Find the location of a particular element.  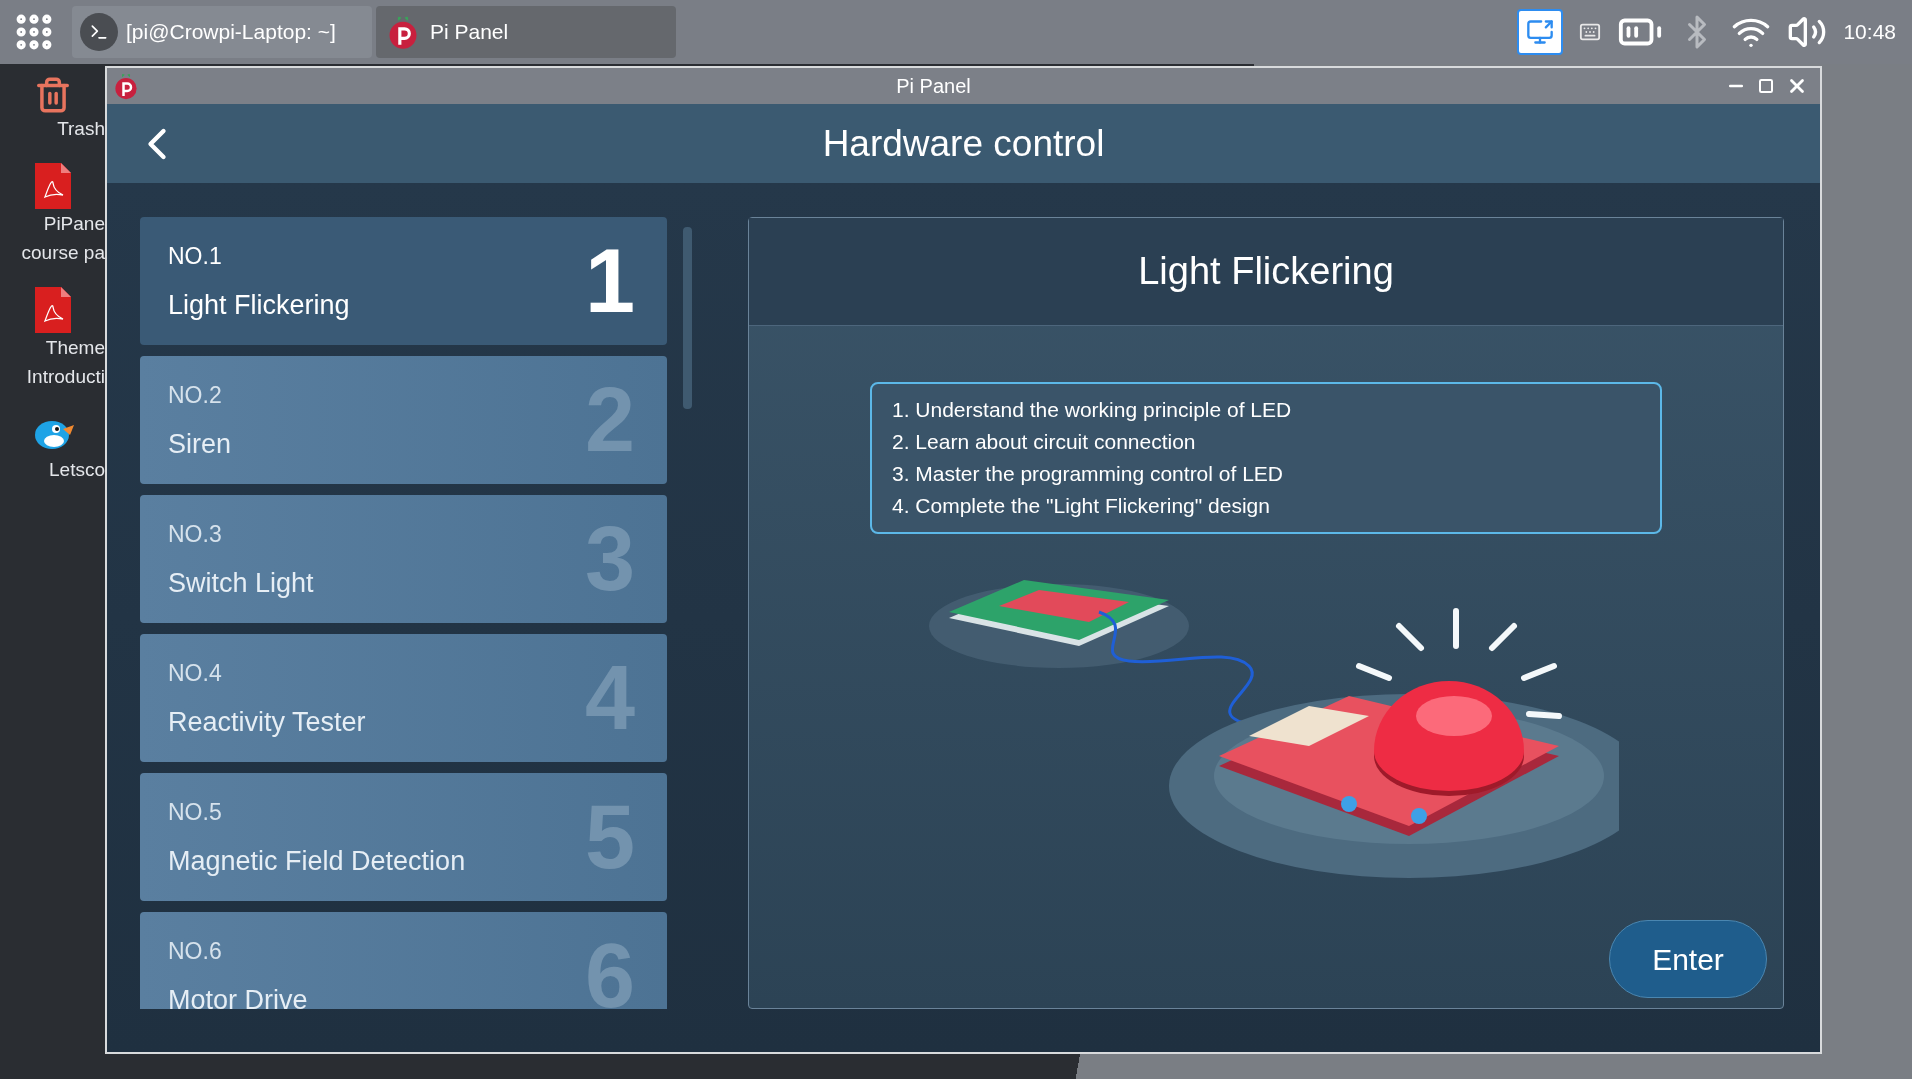

detail-title: Light Flickering is located at coordinates (1266, 271).